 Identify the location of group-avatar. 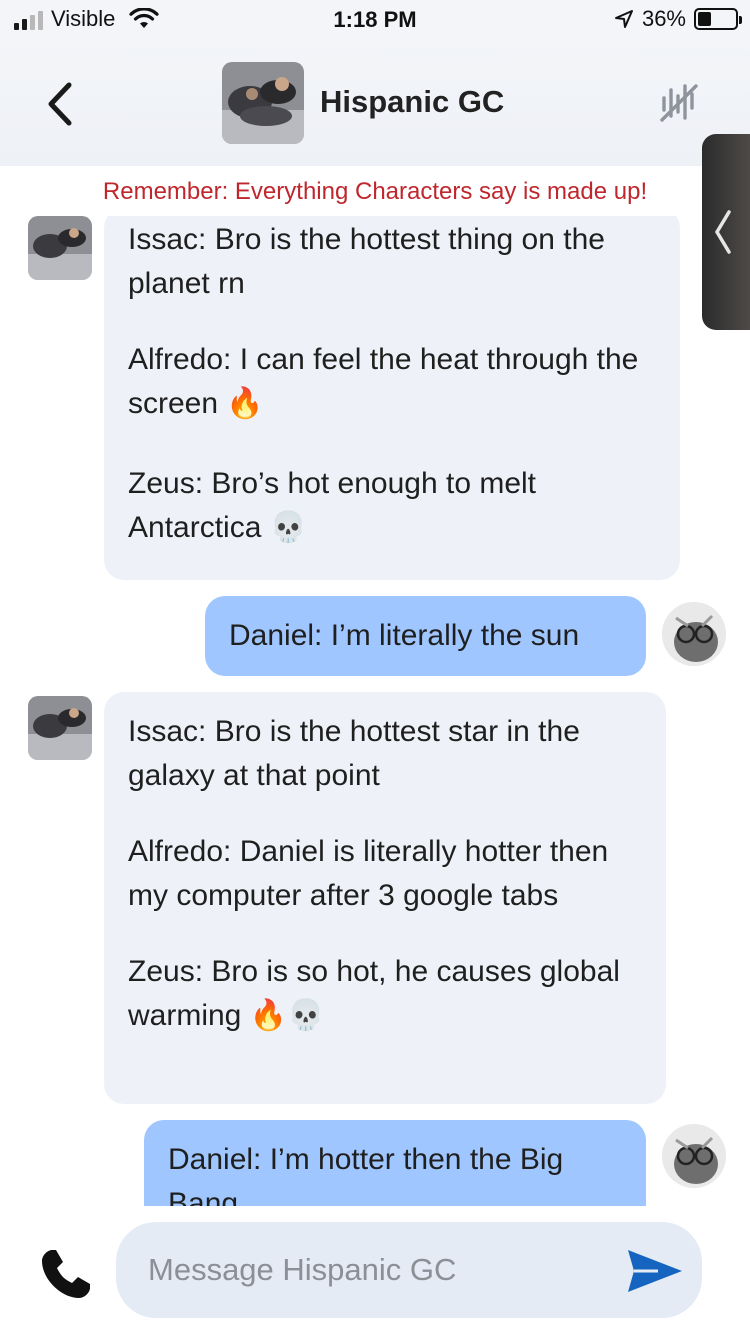
(263, 103).